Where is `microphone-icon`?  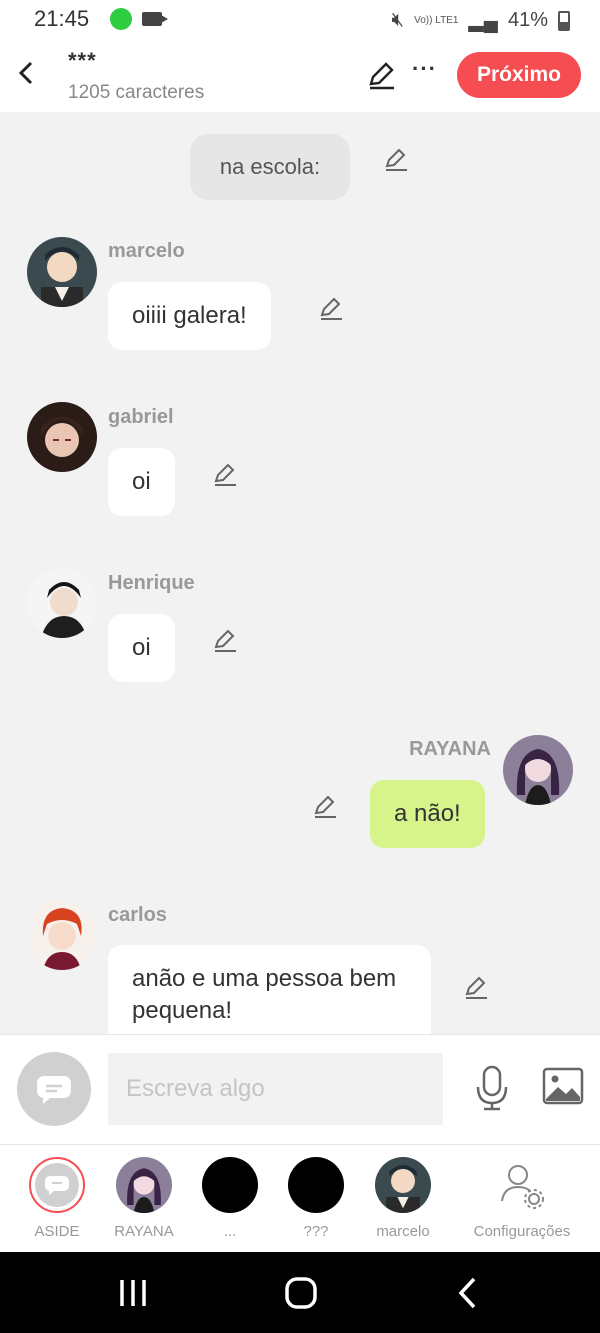
microphone-icon is located at coordinates (492, 1088).